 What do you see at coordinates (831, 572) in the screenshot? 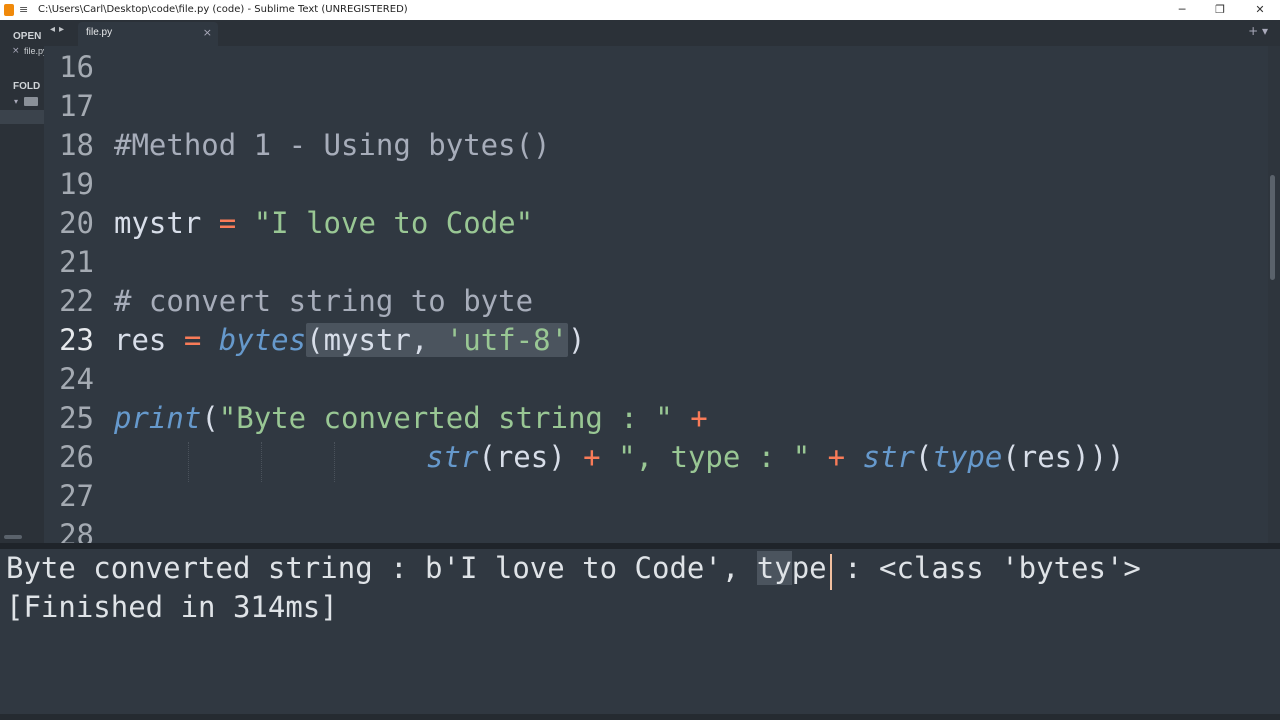
I see `text-cursor` at bounding box center [831, 572].